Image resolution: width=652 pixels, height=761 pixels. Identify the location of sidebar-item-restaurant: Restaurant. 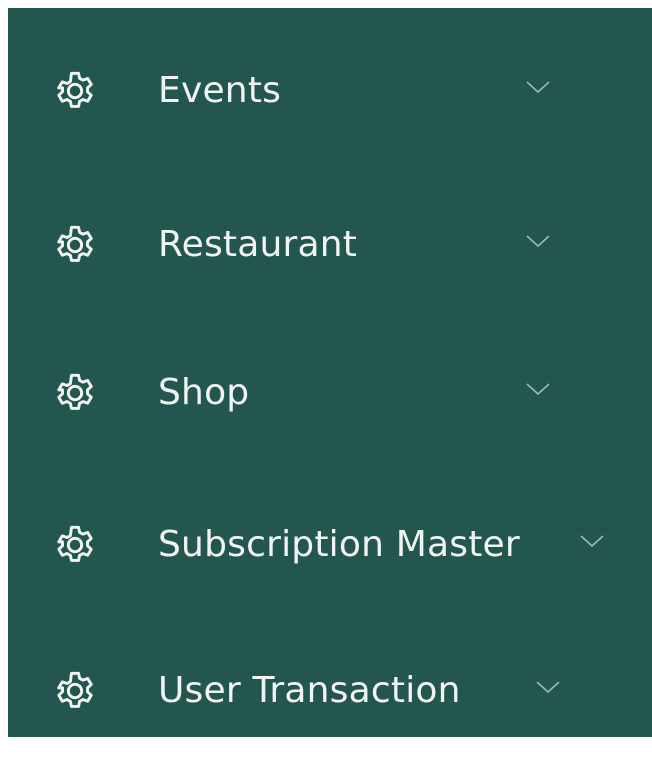
(330, 242).